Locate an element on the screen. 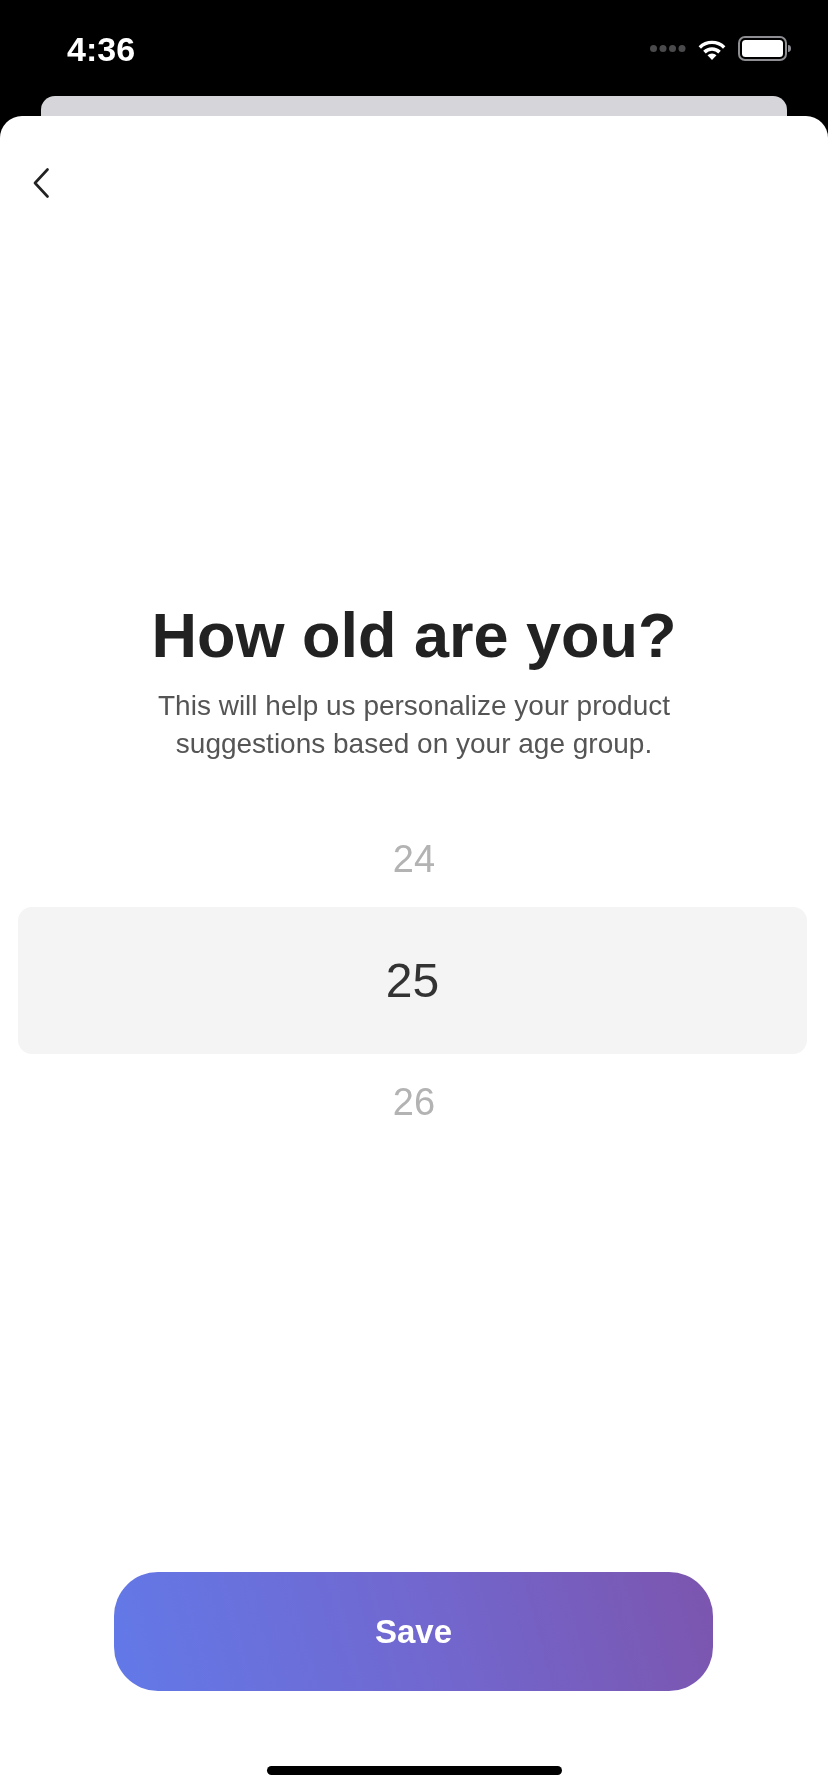 This screenshot has height=1792, width=828. signal-icon is located at coordinates (668, 48).